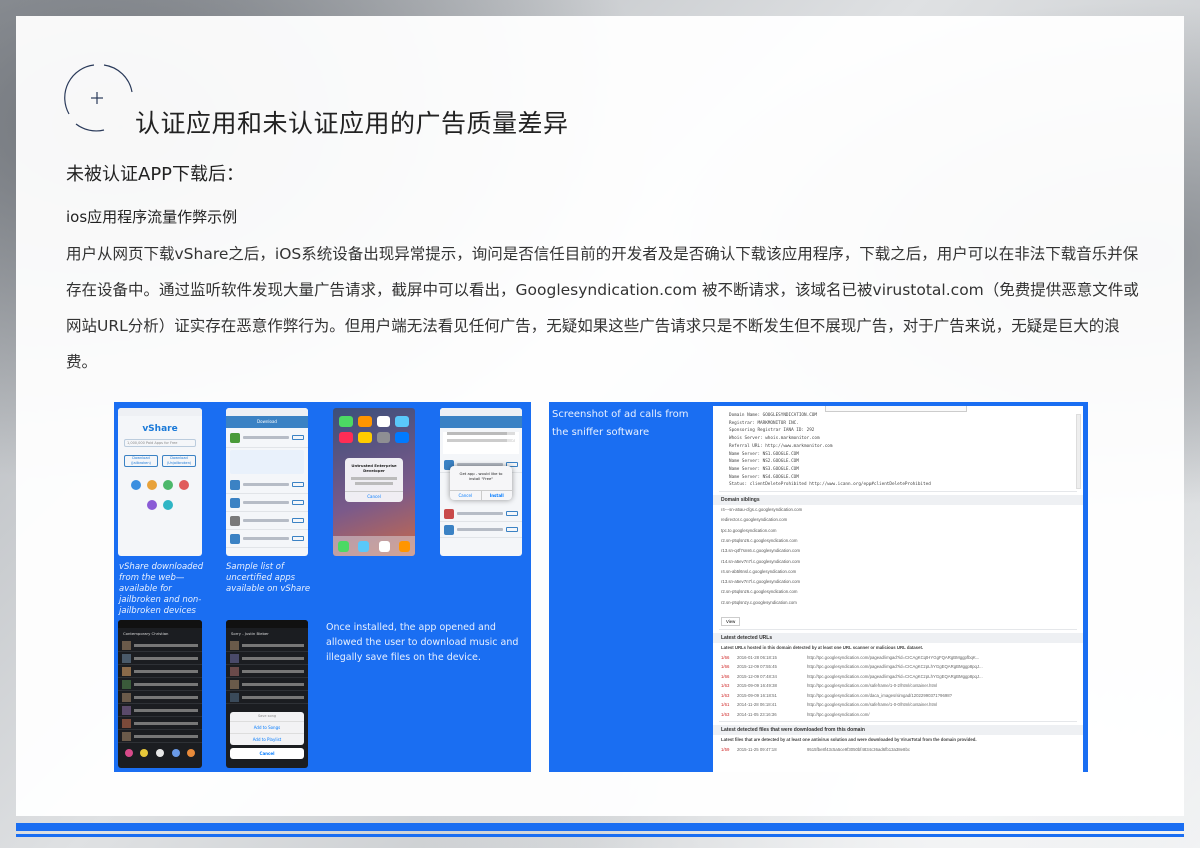 The image size is (1200, 848). What do you see at coordinates (160, 694) in the screenshot?
I see `phone-music-list: Contemporary Christian` at bounding box center [160, 694].